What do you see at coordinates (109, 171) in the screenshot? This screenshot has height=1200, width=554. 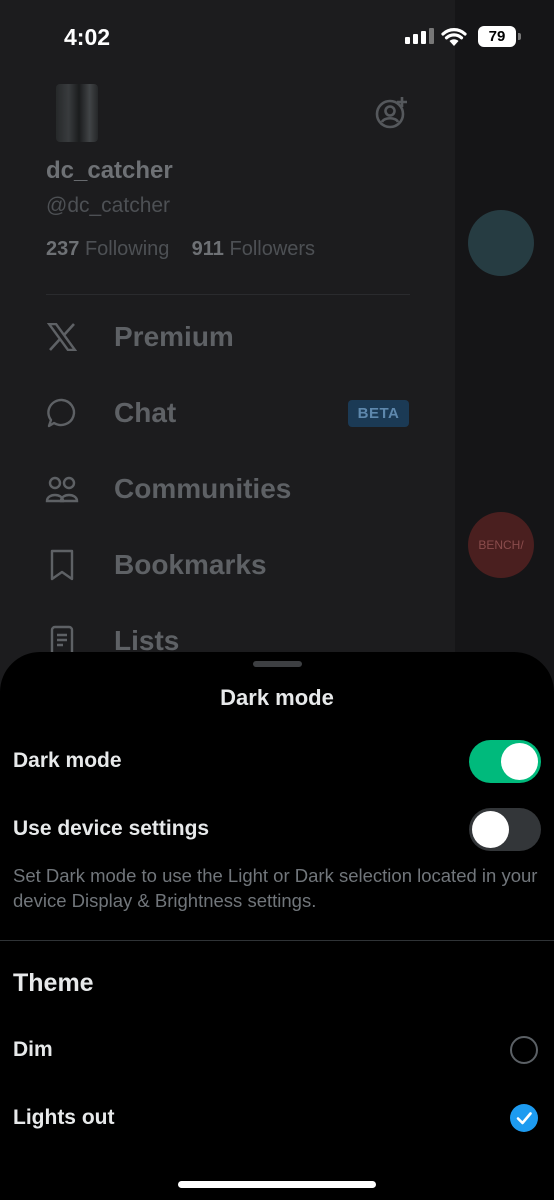 I see `display-name: dc_catcher` at bounding box center [109, 171].